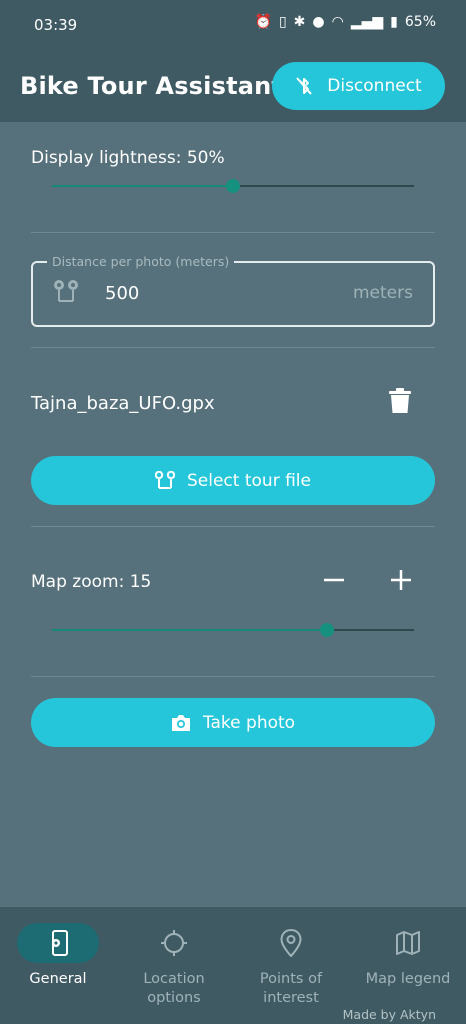 The image size is (466, 1024). What do you see at coordinates (327, 630) in the screenshot?
I see `map-zoom-slider-thumb` at bounding box center [327, 630].